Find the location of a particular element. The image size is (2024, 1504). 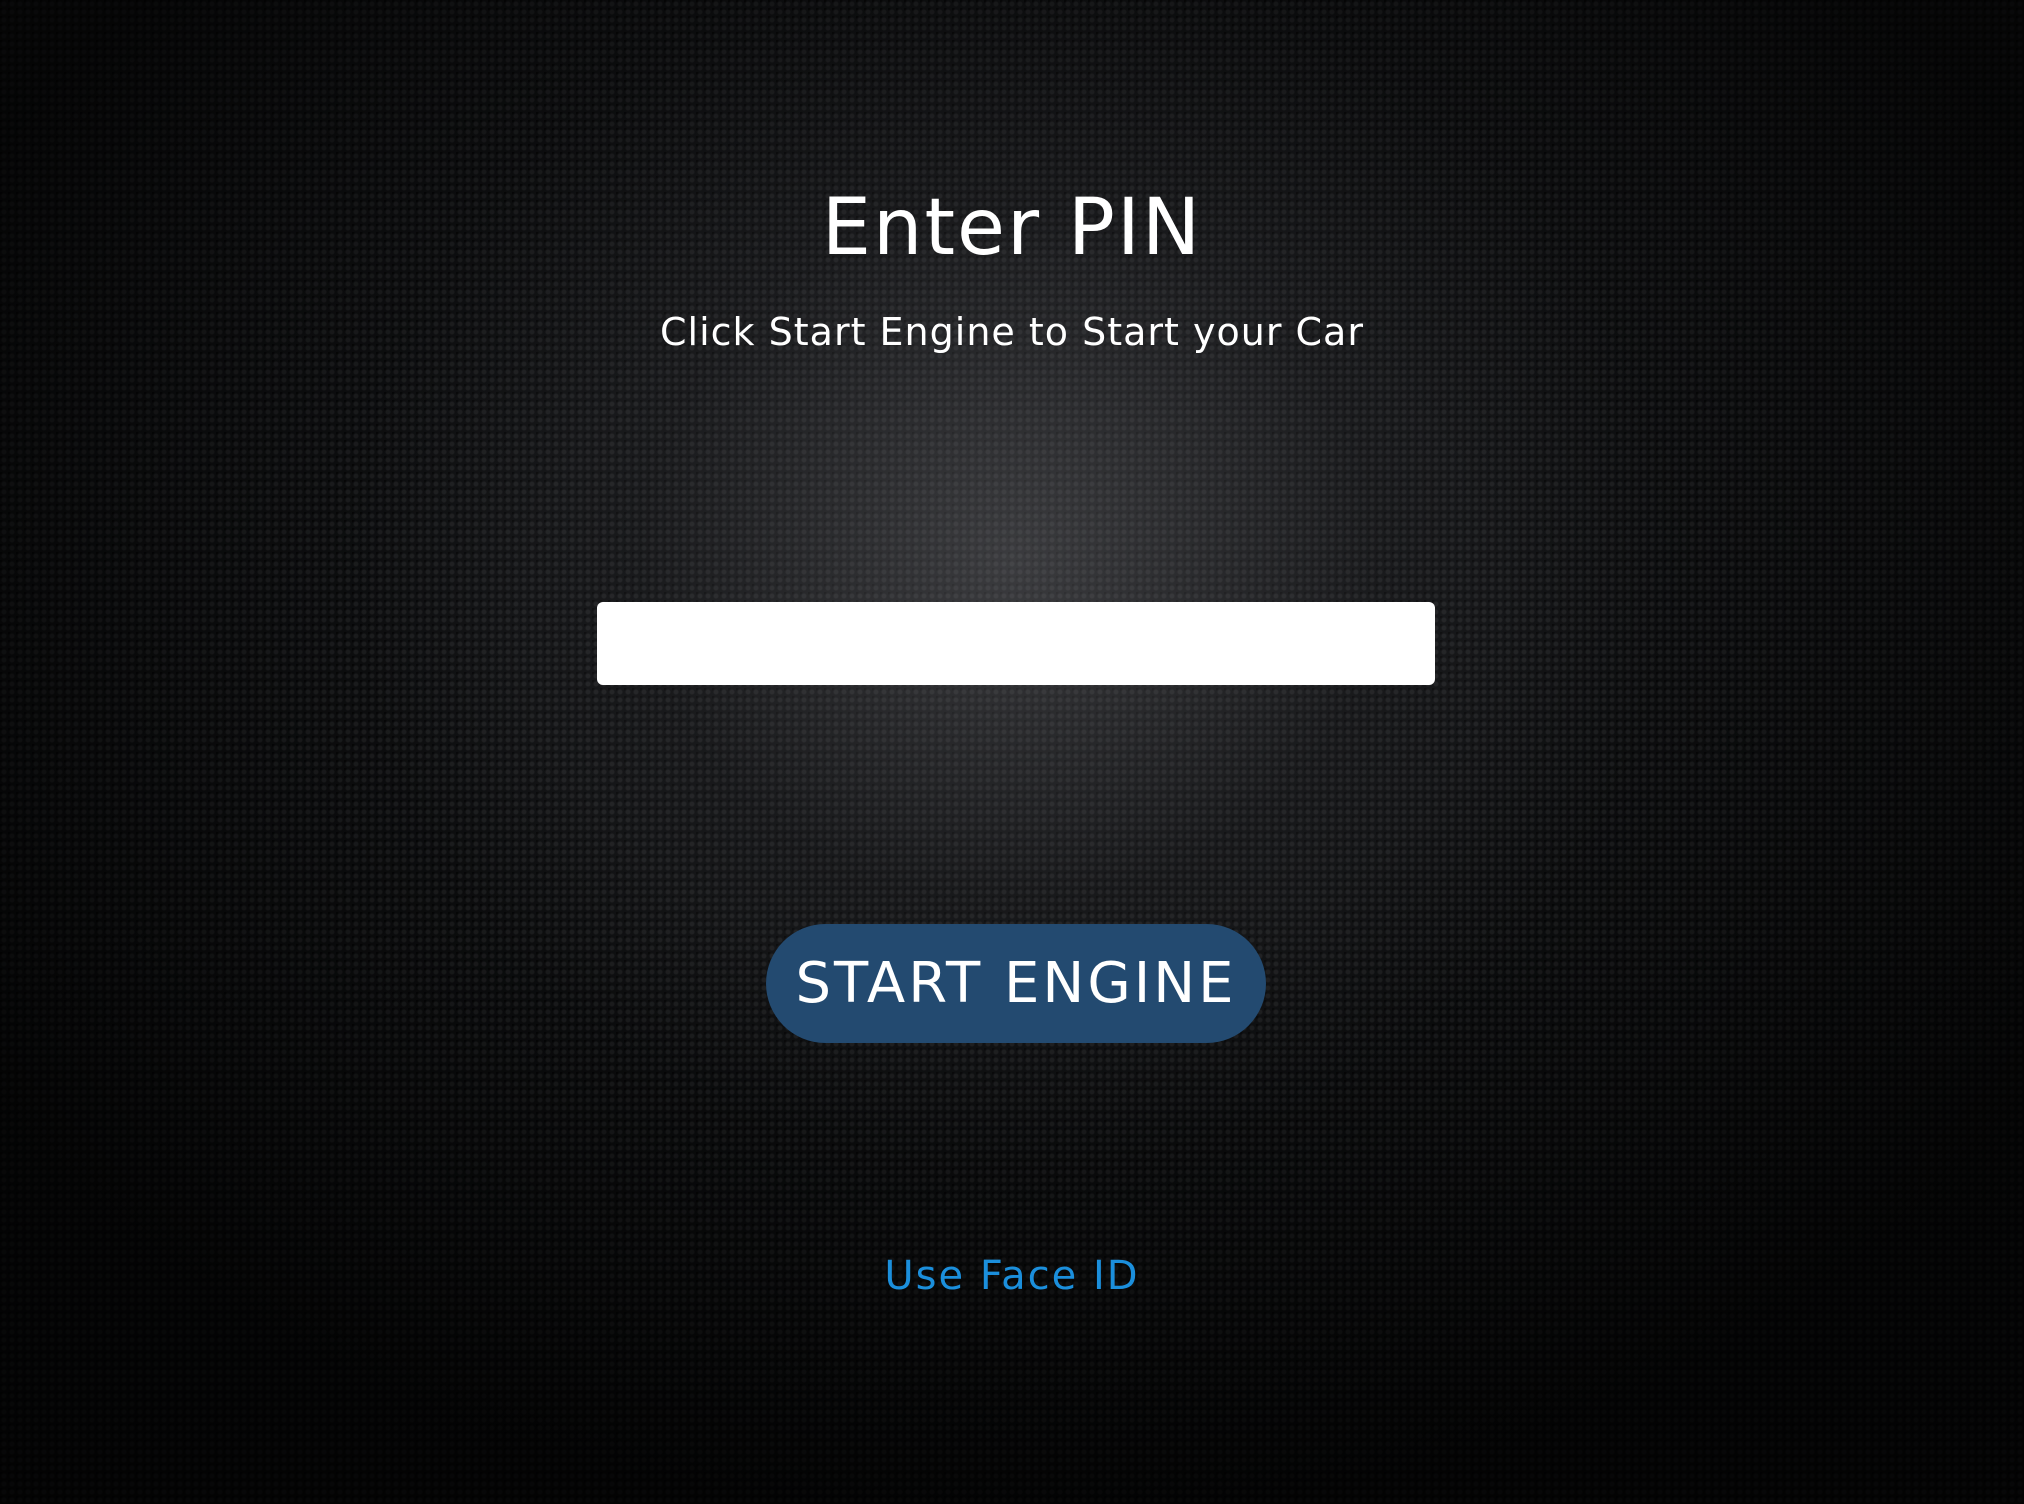

use-face-id-link: Use Face ID is located at coordinates (1011, 1276).